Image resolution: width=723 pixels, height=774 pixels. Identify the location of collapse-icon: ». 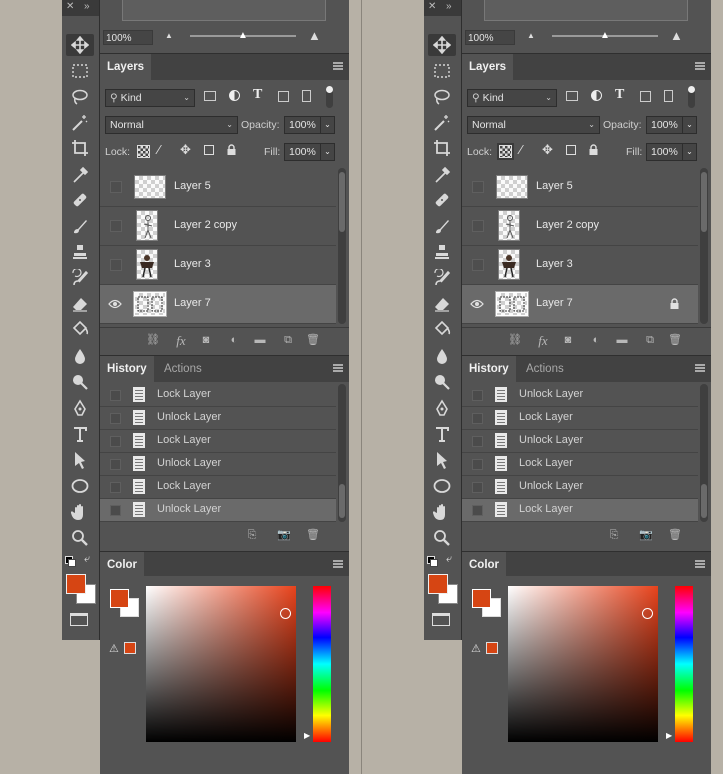
(87, 6).